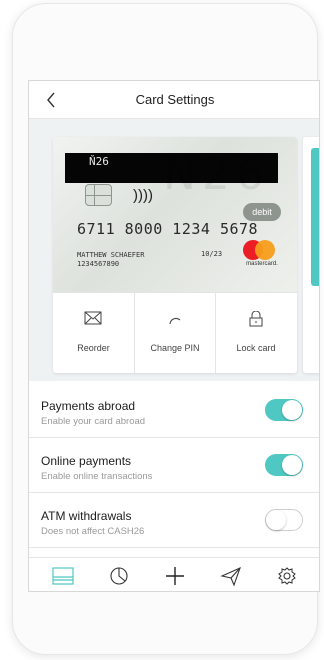  Describe the element at coordinates (86, 516) in the screenshot. I see `setting-title: ATM withdrawals` at that location.